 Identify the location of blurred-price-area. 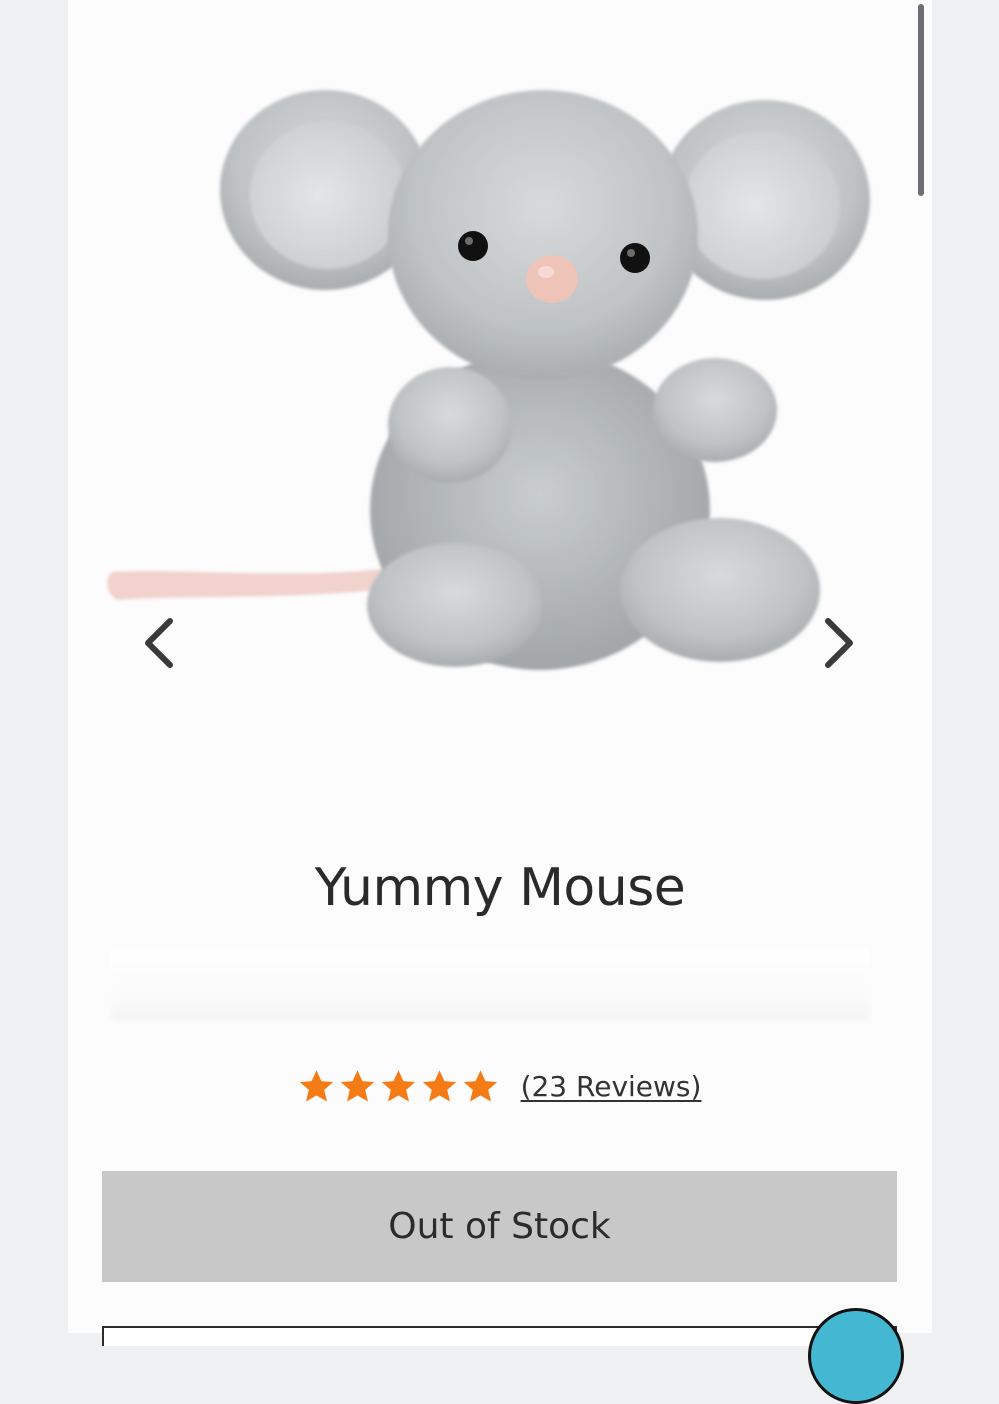
(490, 984).